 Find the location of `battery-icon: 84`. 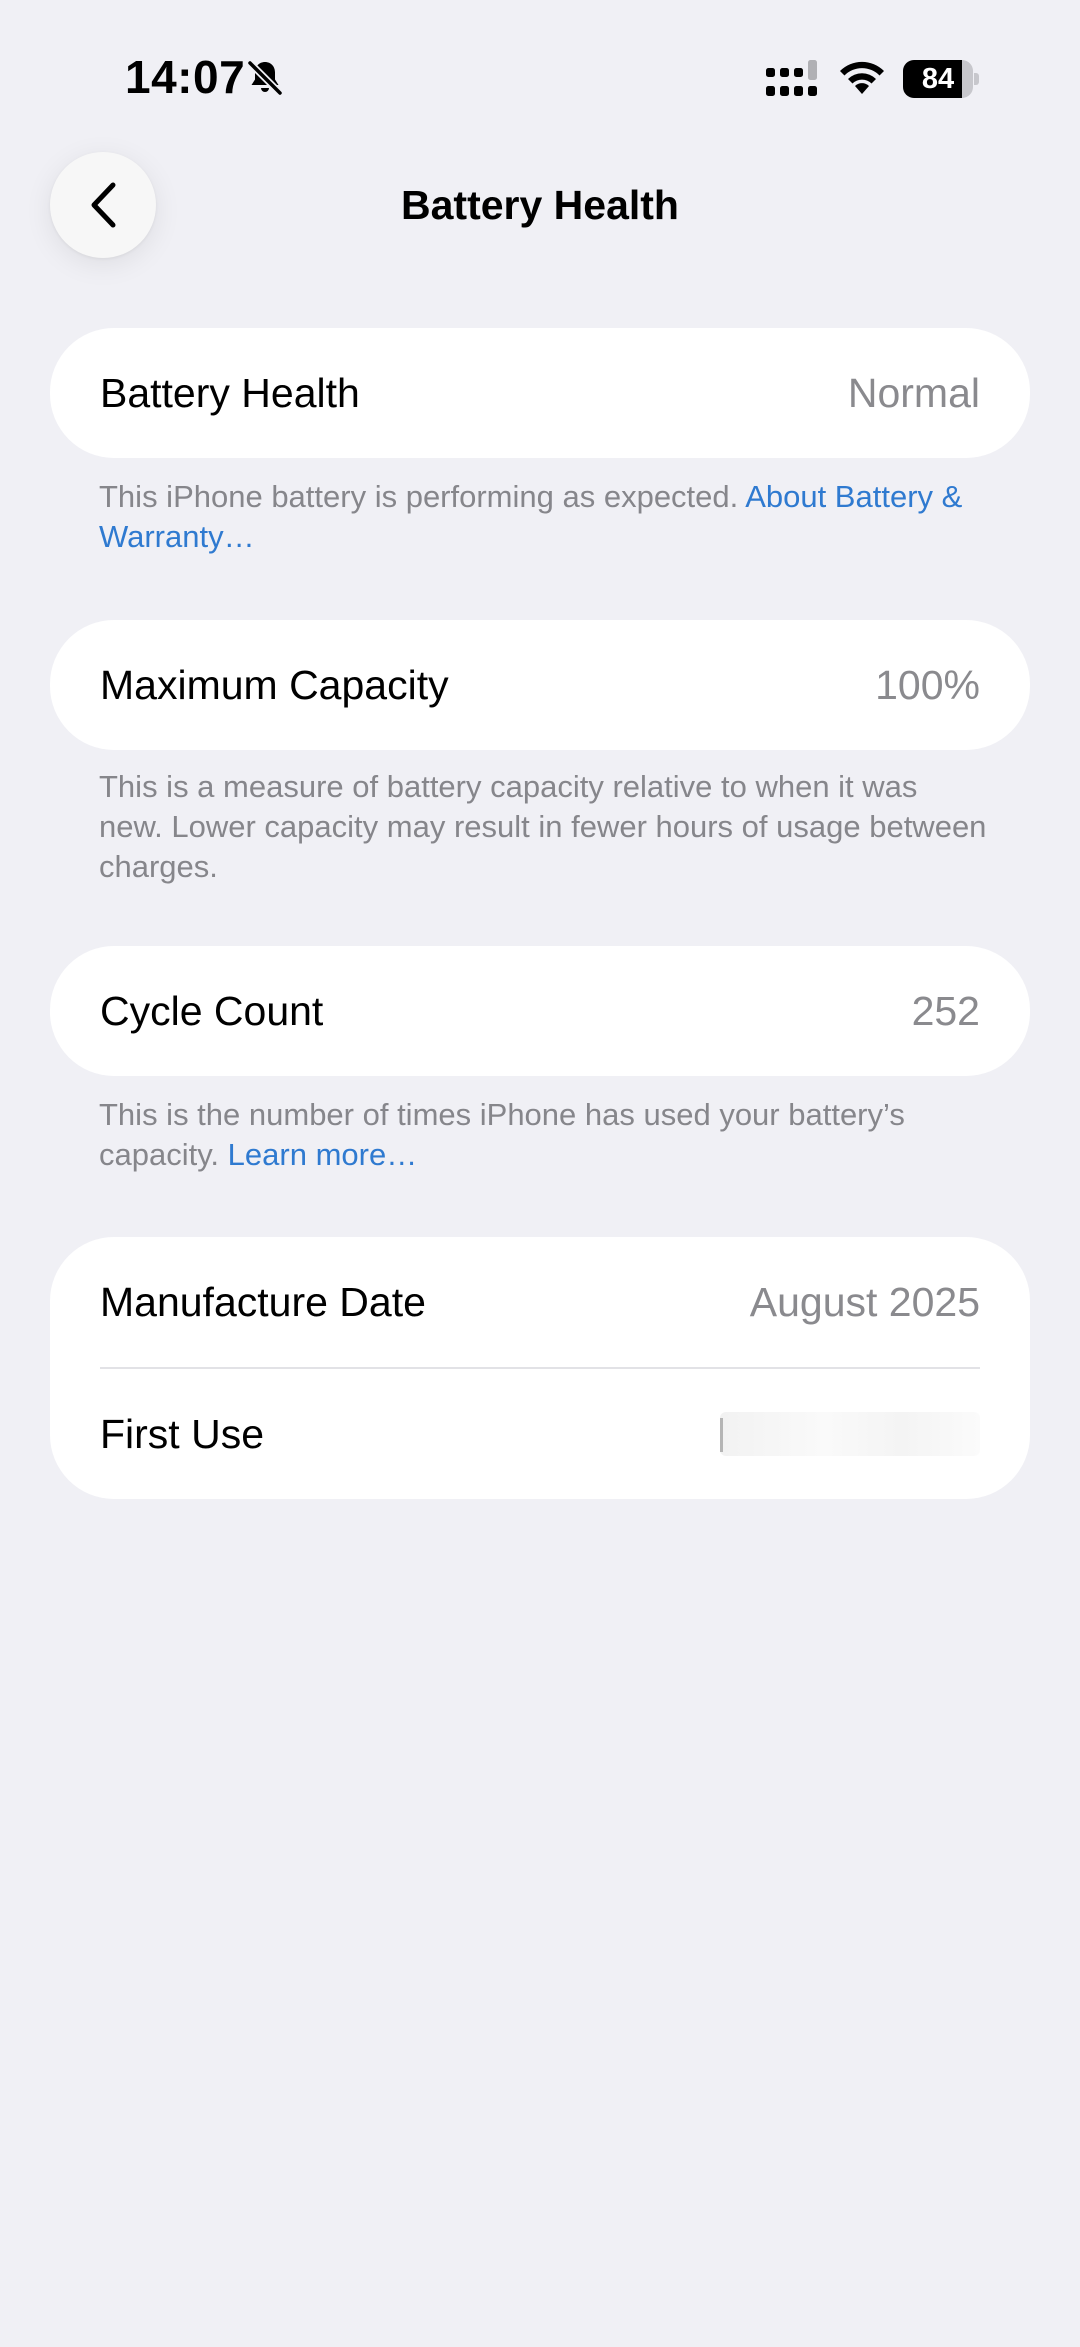

battery-icon: 84 is located at coordinates (941, 79).